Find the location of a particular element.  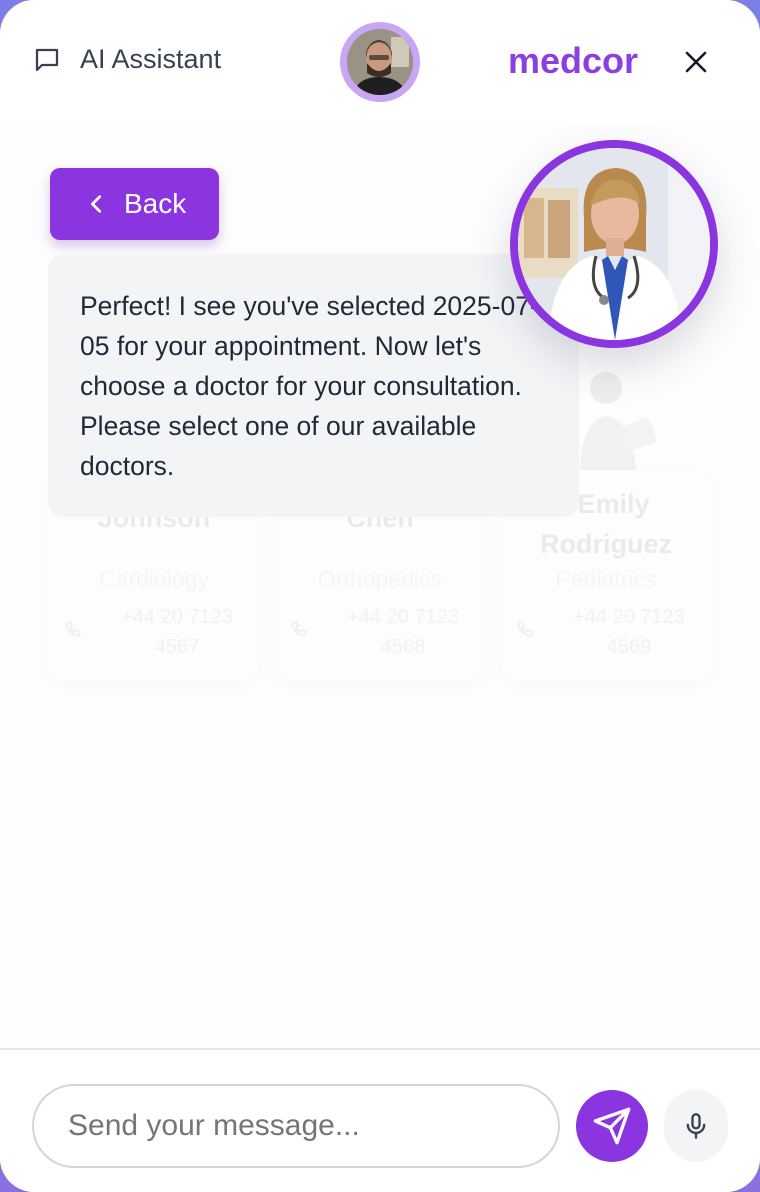

microphone-button is located at coordinates (696, 1126).